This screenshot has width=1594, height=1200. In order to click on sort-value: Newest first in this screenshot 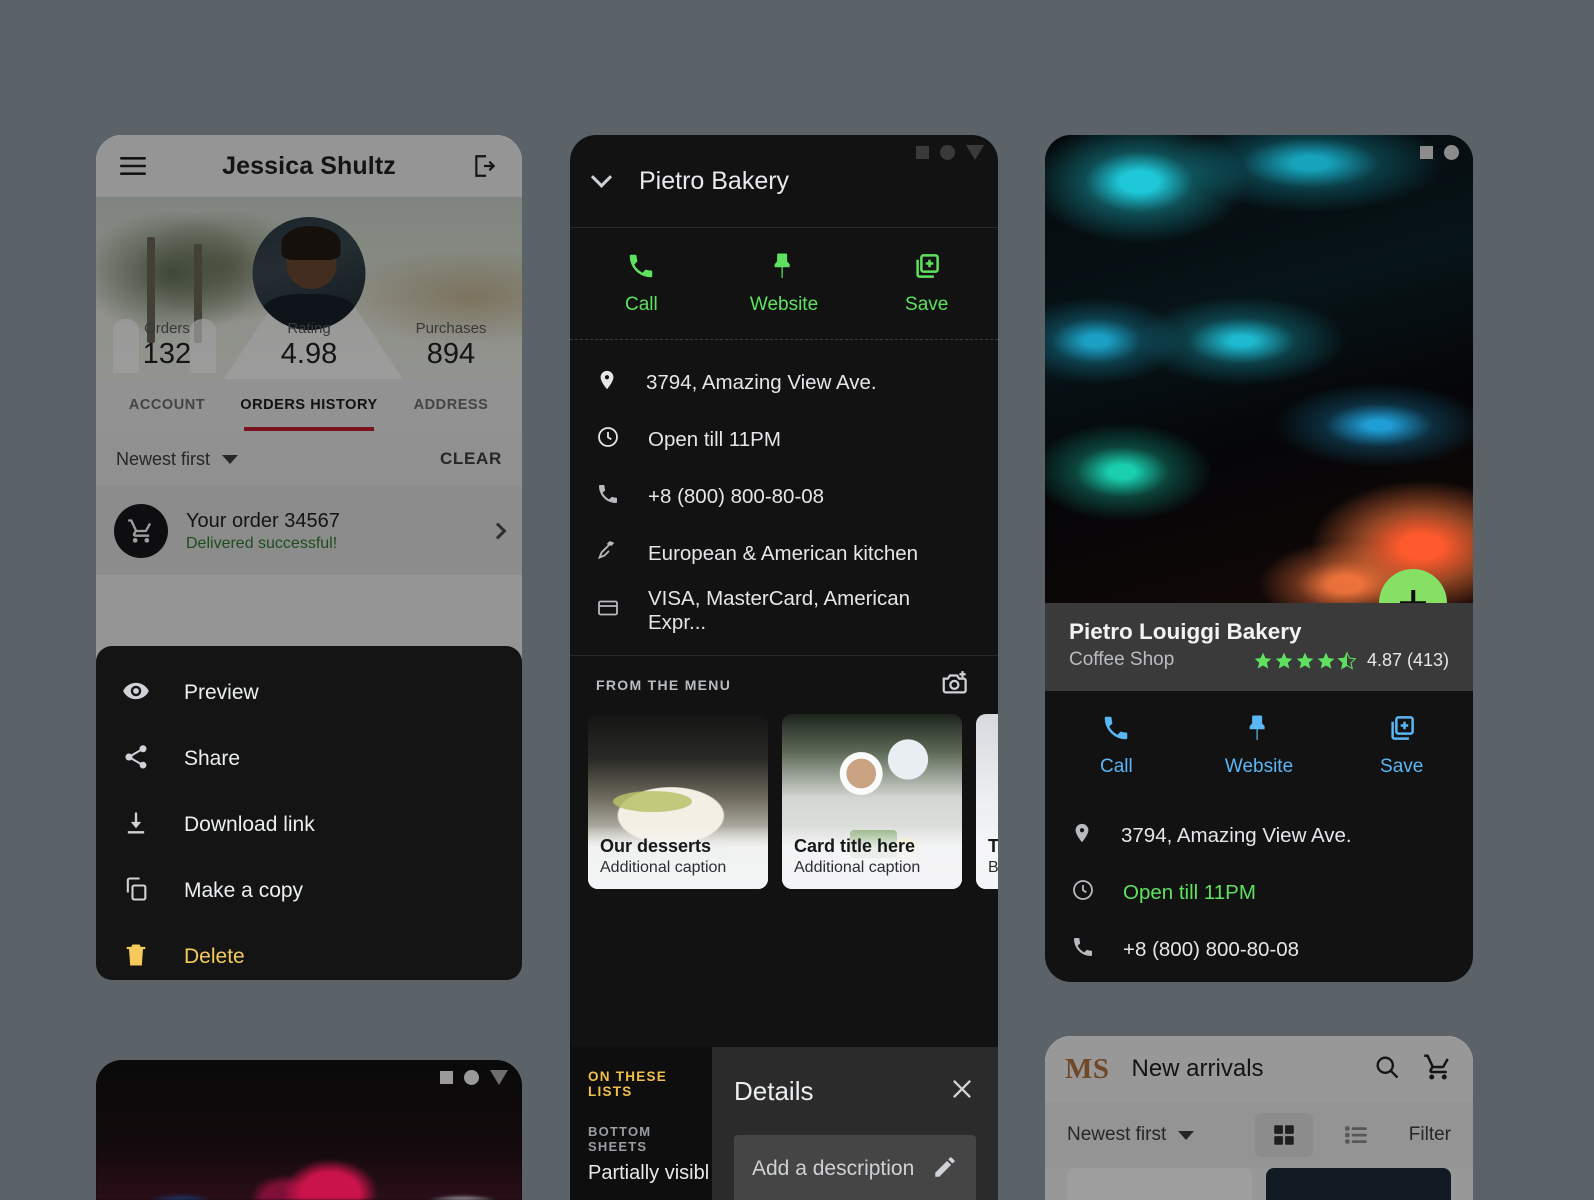, I will do `click(163, 458)`.